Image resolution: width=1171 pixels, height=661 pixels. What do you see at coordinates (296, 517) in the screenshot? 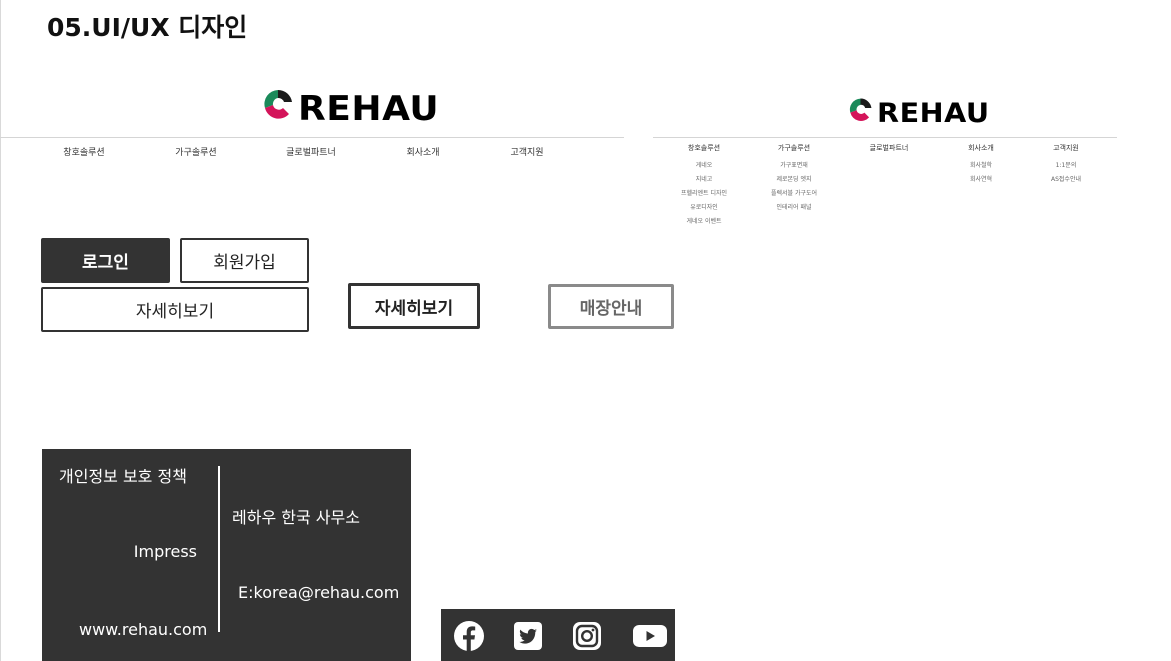
I see `office-name: 레하우 한국 사무소` at bounding box center [296, 517].